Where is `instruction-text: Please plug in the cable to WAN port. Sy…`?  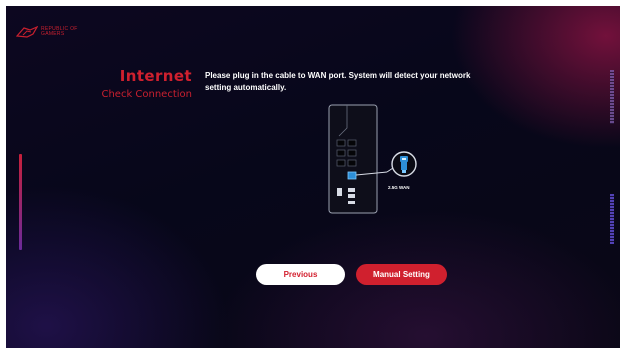 instruction-text: Please plug in the cable to WAN port. Sy… is located at coordinates (338, 81).